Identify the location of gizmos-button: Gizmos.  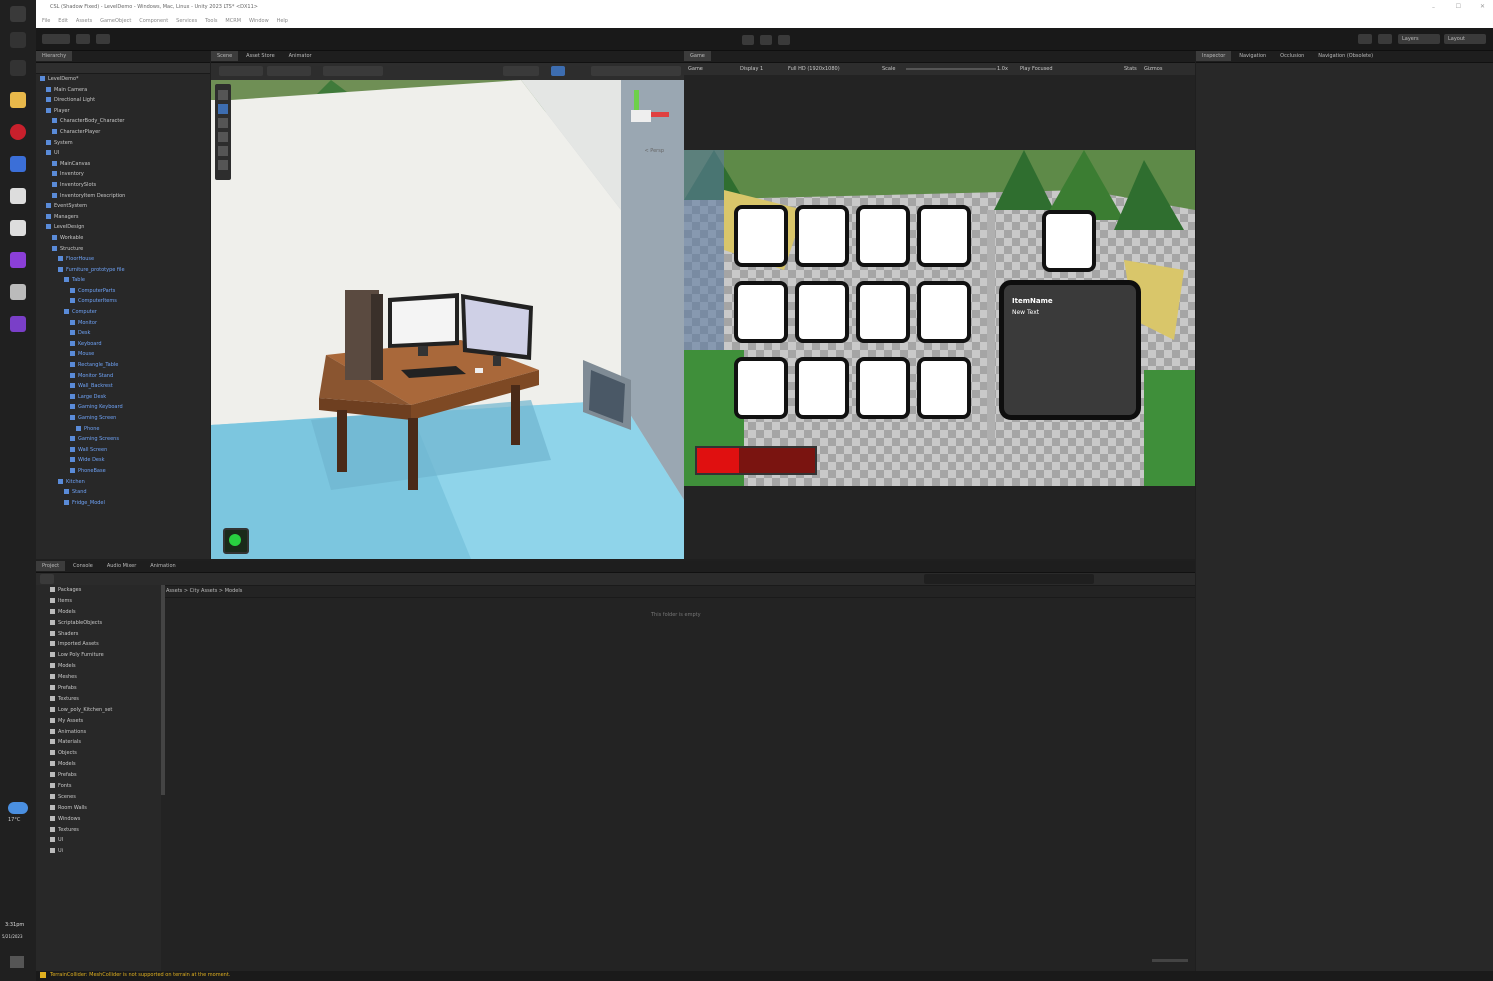
(1153, 69).